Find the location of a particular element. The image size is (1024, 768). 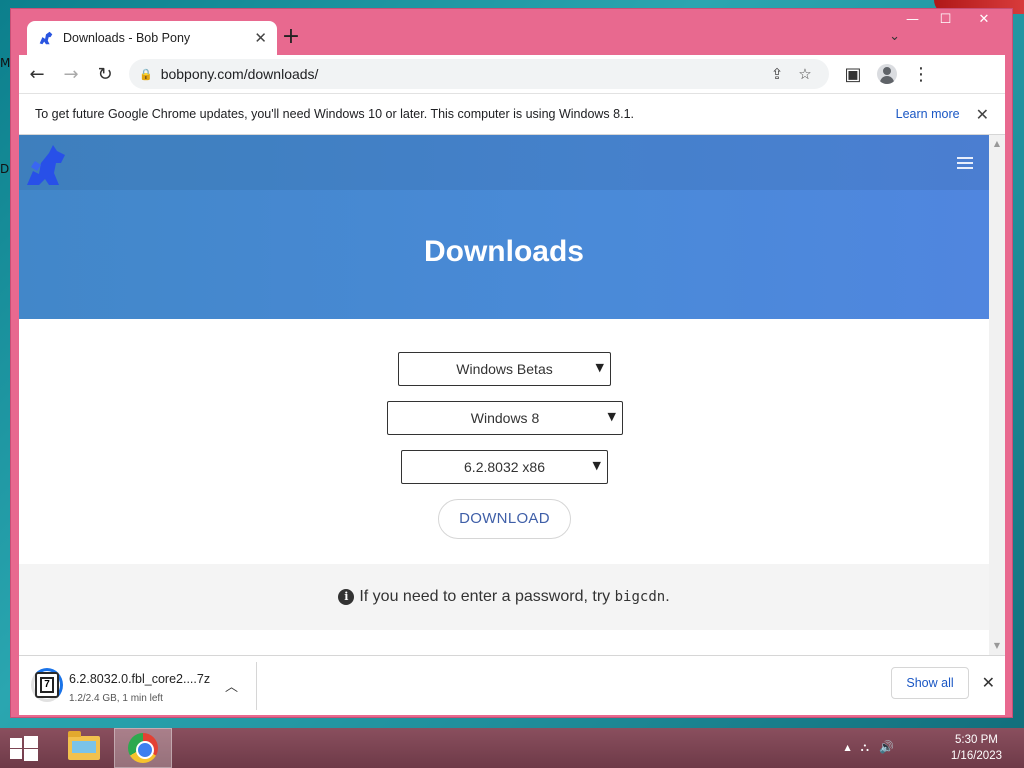

system-tray: ▲ ⛬ 🔊 is located at coordinates (869, 748).